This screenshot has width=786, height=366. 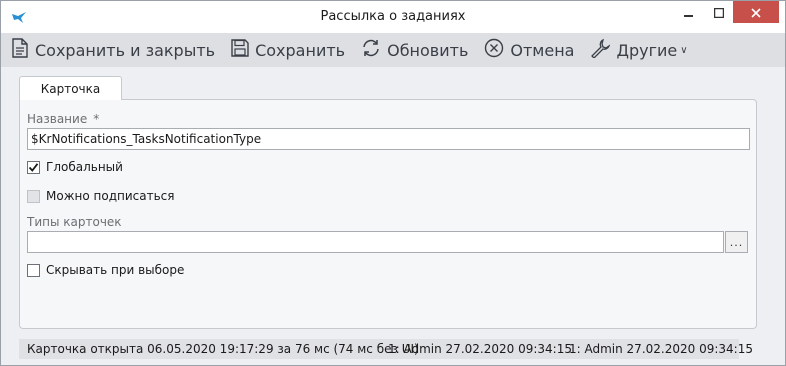 I want to click on can-subscribe-checkbox-box, so click(x=33, y=196).